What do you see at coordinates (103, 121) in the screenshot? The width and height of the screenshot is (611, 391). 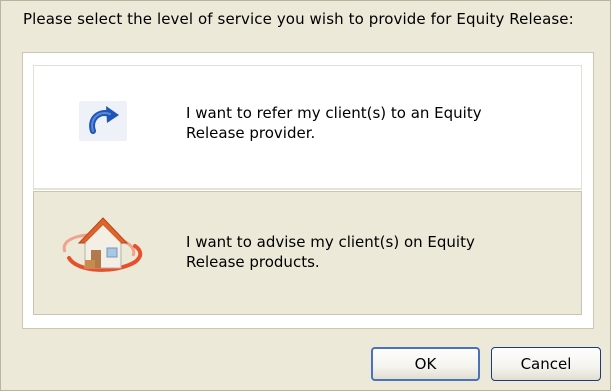 I see `refer-arrow-icon` at bounding box center [103, 121].